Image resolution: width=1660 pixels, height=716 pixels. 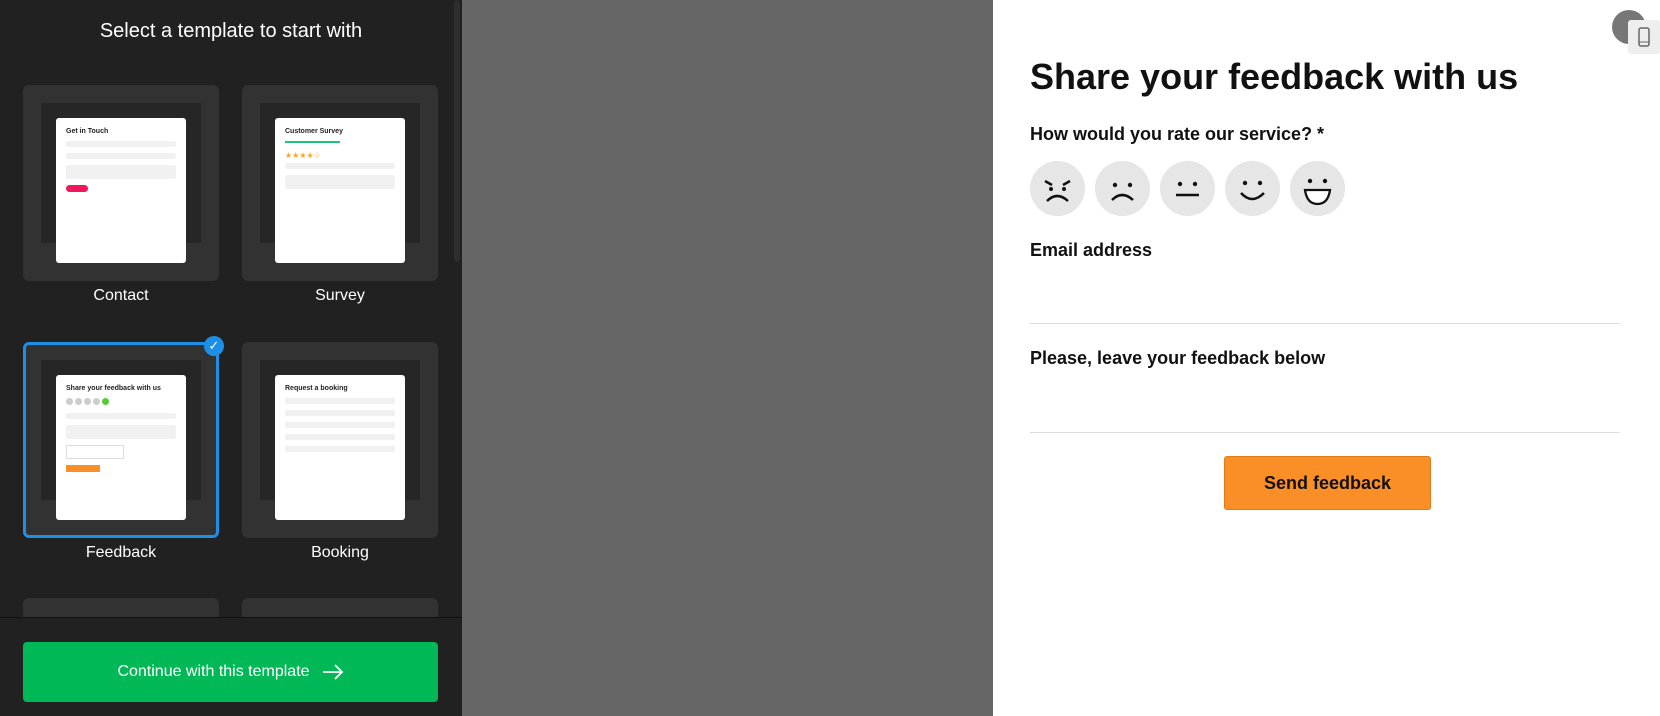 I want to click on angry-face-icon, so click(x=1057, y=188).